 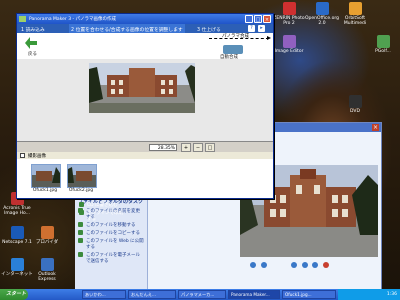 What do you see at coordinates (145, 19) in the screenshot?
I see `window-titlebar: Panorama Maker 3 - パノラマ画像の作成 _ □ ×` at bounding box center [145, 19].